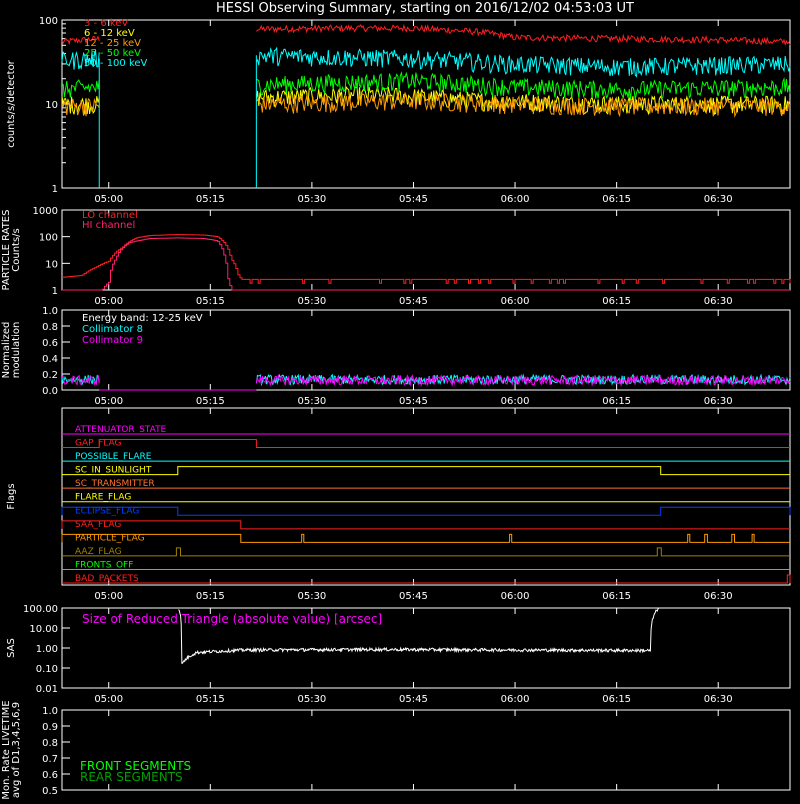  Describe the element at coordinates (108, 401) in the screenshot. I see `modulation-xtick-label: 05:00` at that location.